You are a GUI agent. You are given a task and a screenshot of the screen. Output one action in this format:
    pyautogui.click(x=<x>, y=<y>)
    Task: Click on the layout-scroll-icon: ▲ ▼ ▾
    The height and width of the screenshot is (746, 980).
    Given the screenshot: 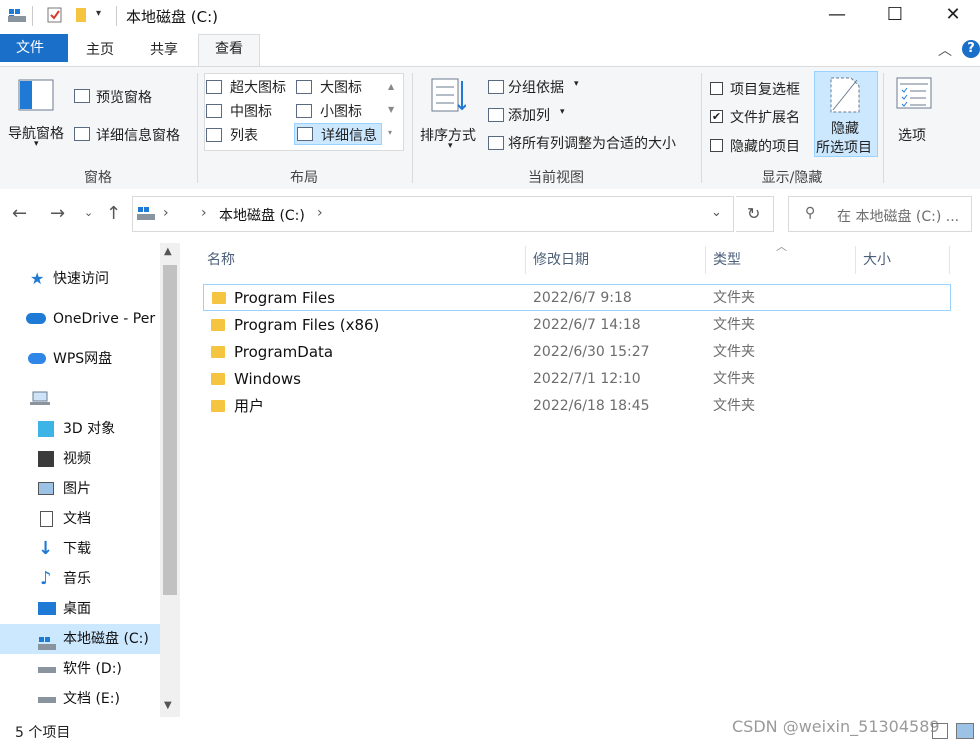 What is the action you would take?
    pyautogui.click(x=391, y=109)
    